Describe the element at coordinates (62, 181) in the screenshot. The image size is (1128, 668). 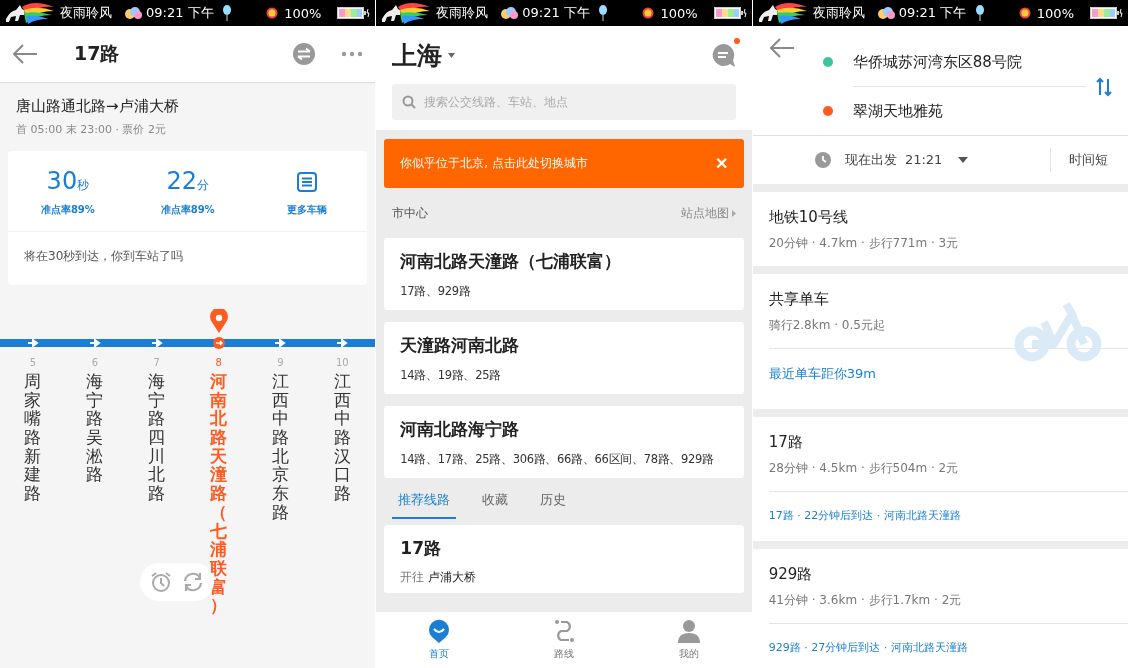
I see `arrival-time: 30` at that location.